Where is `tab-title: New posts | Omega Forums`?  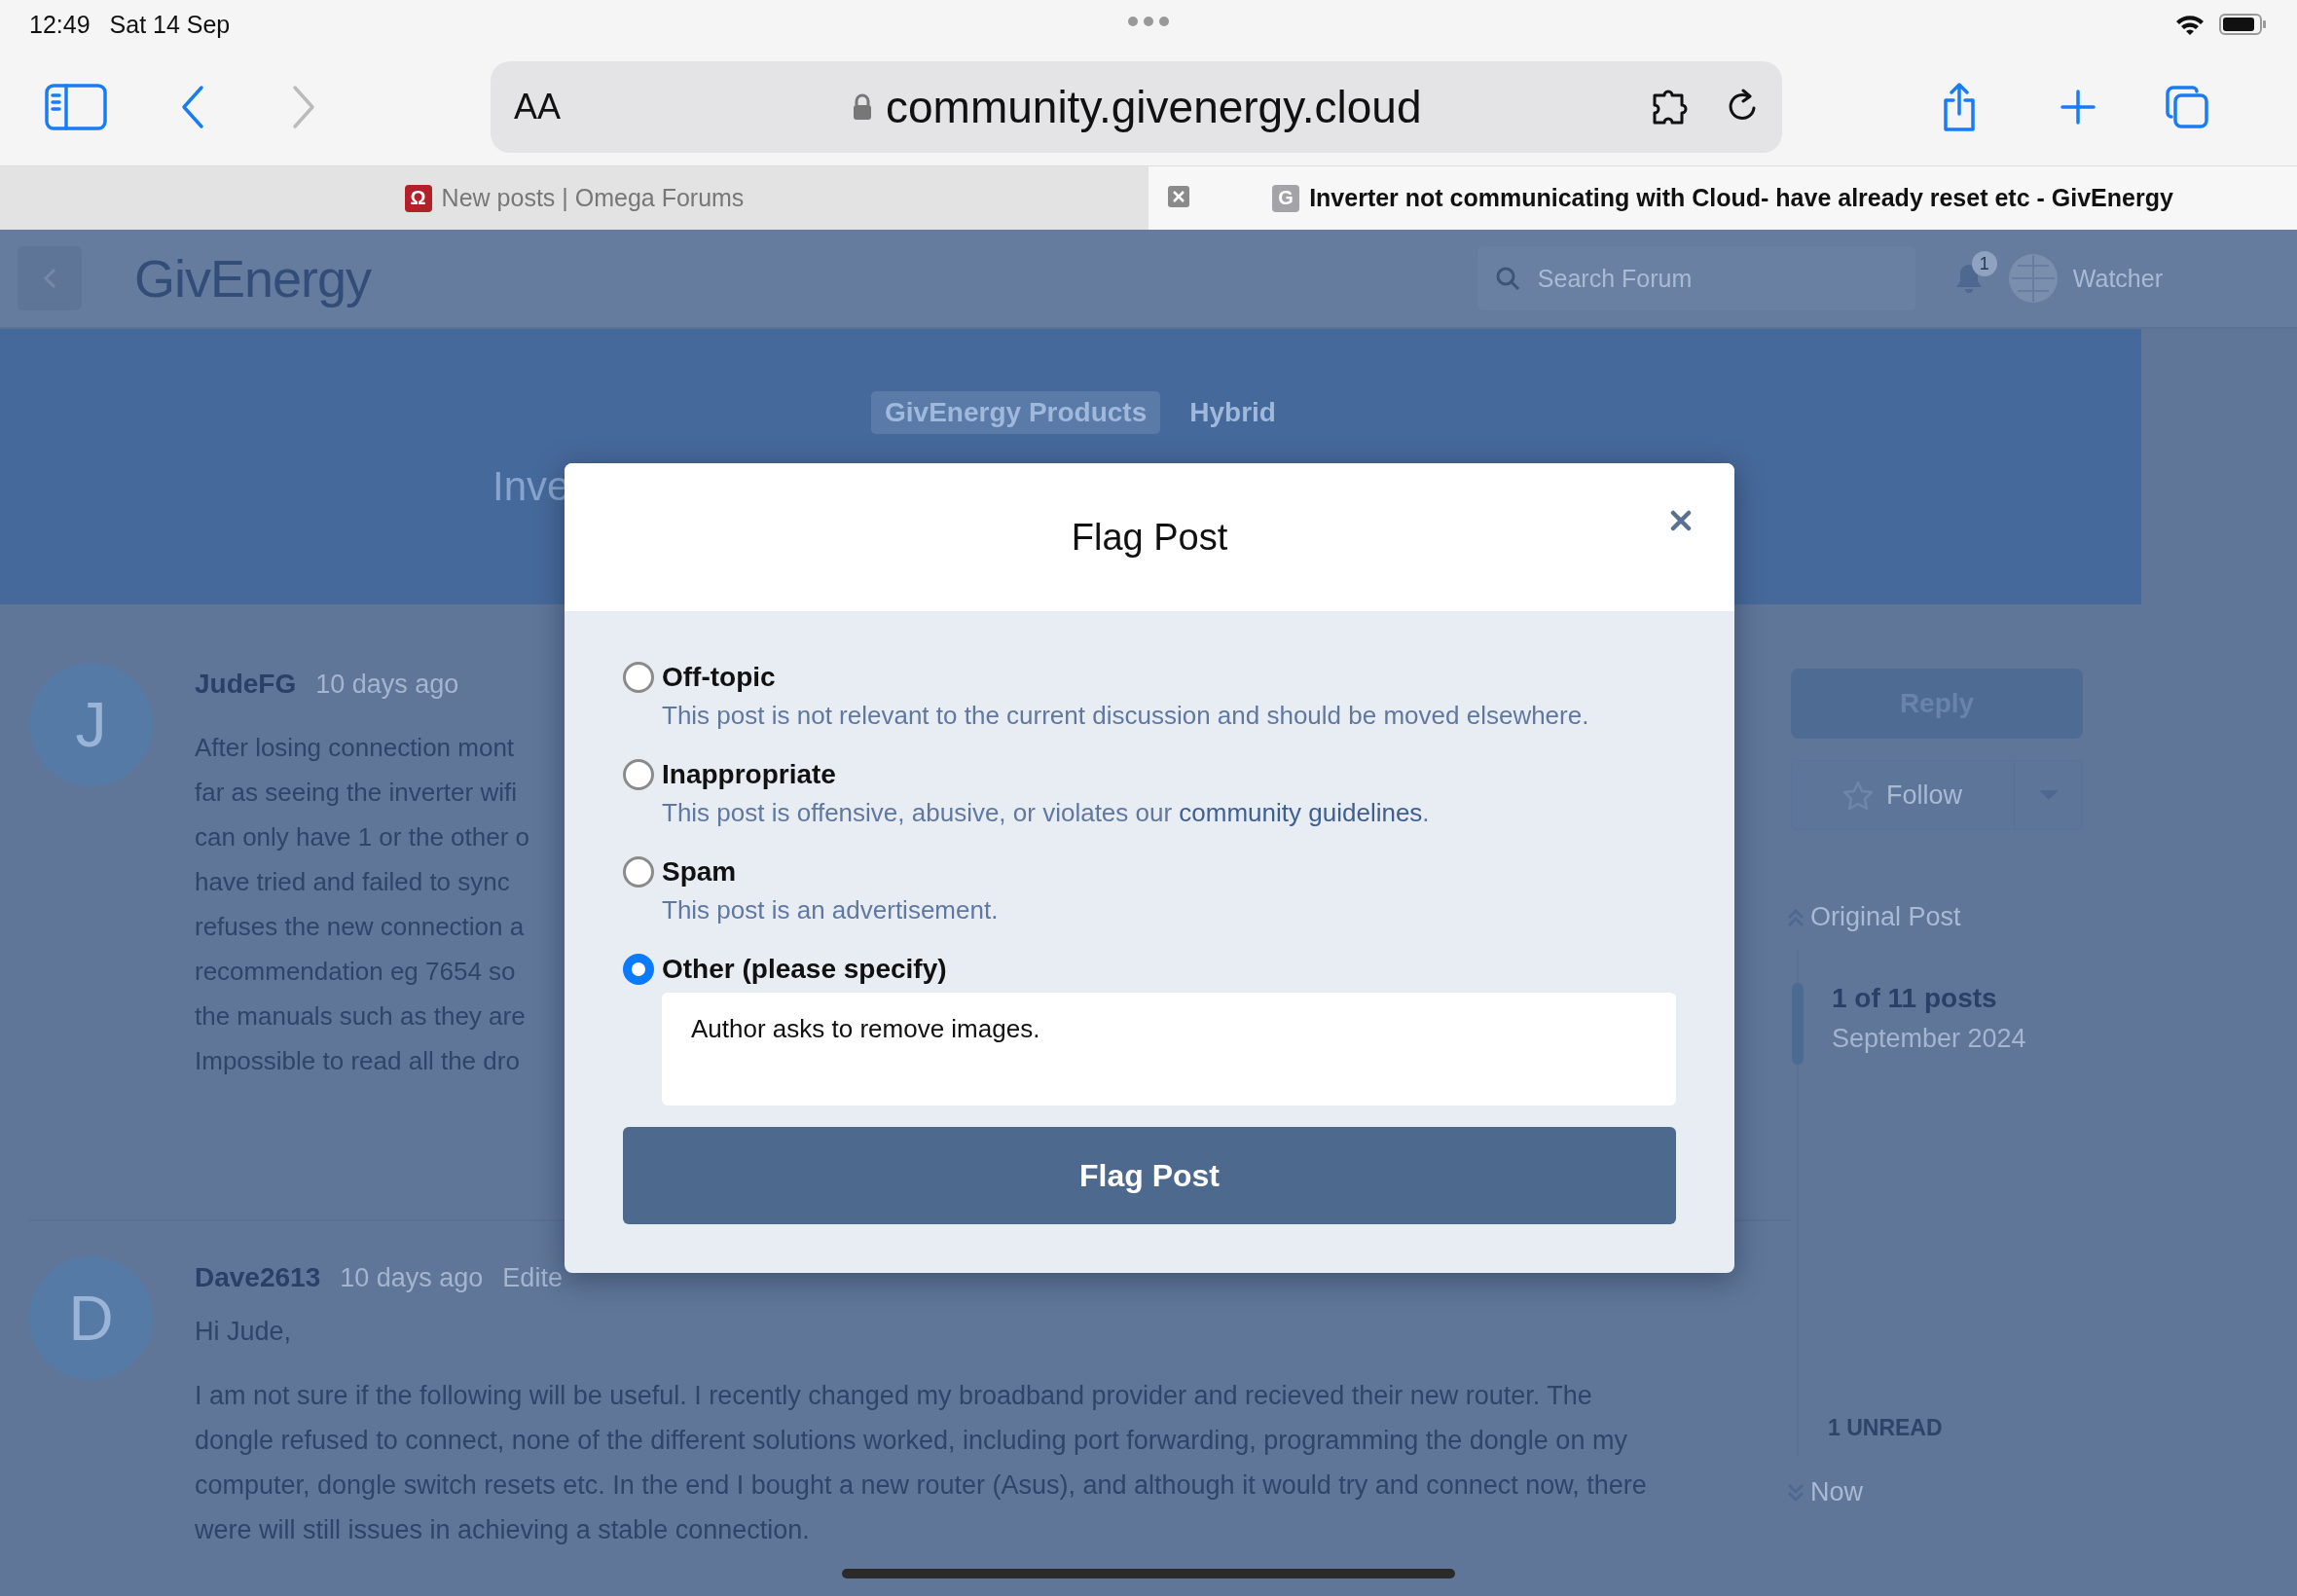
tab-title: New posts | Omega Forums is located at coordinates (593, 198).